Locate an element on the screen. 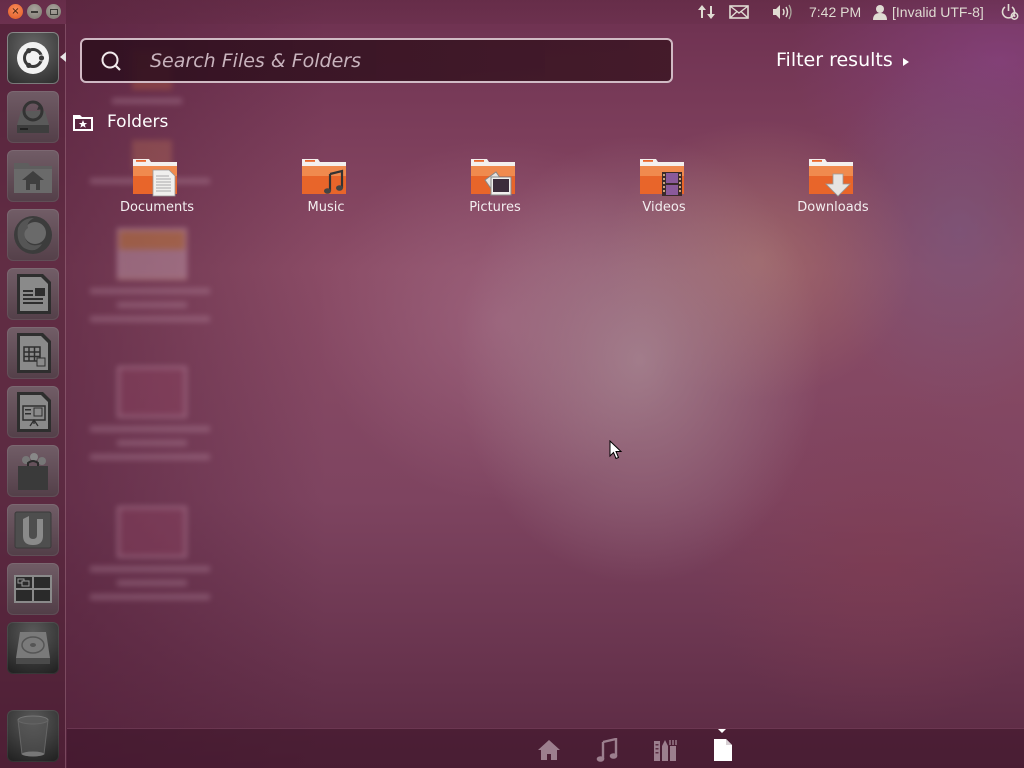 This screenshot has height=768, width=1024. folder-pictures-icon is located at coordinates (493, 177).